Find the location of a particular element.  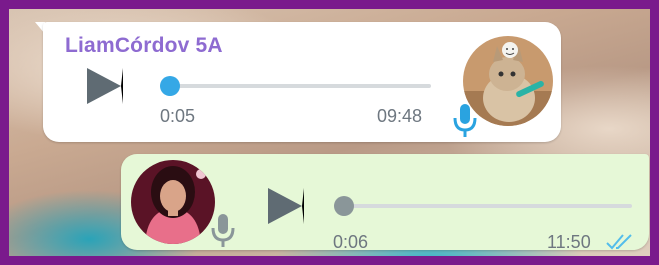

double-check-icon is located at coordinates (619, 242).